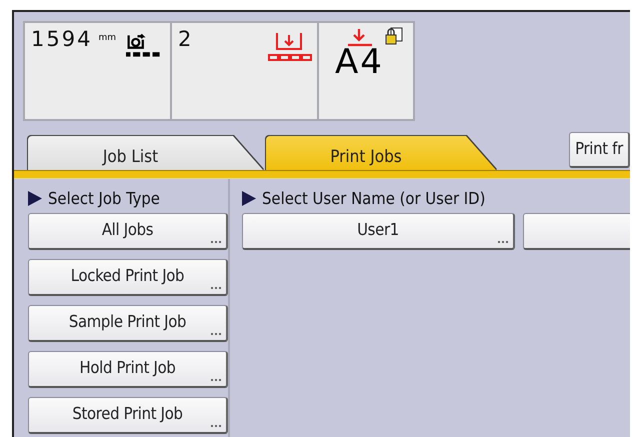  Describe the element at coordinates (360, 37) in the screenshot. I see `output-tray-icon` at that location.